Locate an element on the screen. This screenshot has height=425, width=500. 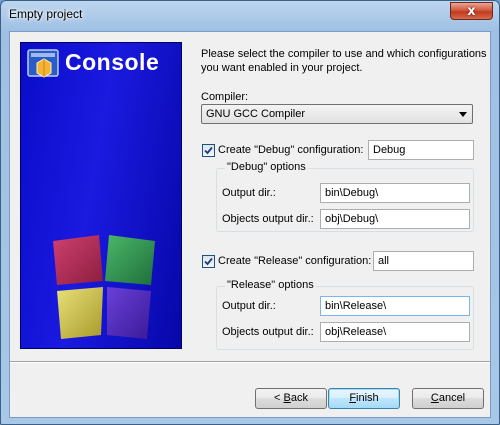
compiler-select: GNU GCC Compiler is located at coordinates (337, 114).